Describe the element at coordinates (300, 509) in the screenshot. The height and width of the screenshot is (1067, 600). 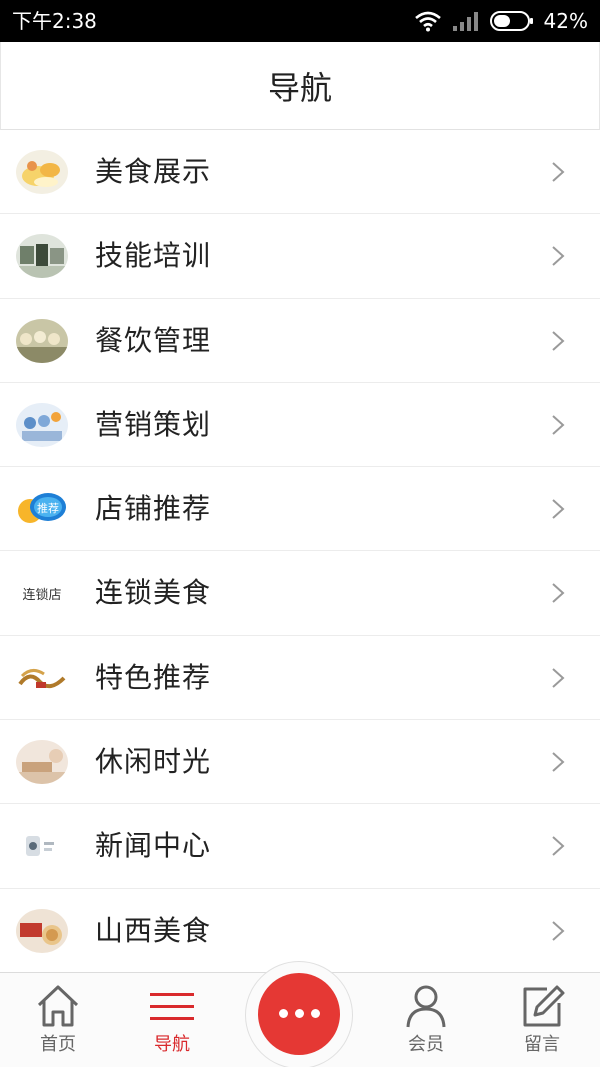
I see `nav-item-store-recommend: 推荐 店铺推荐` at that location.